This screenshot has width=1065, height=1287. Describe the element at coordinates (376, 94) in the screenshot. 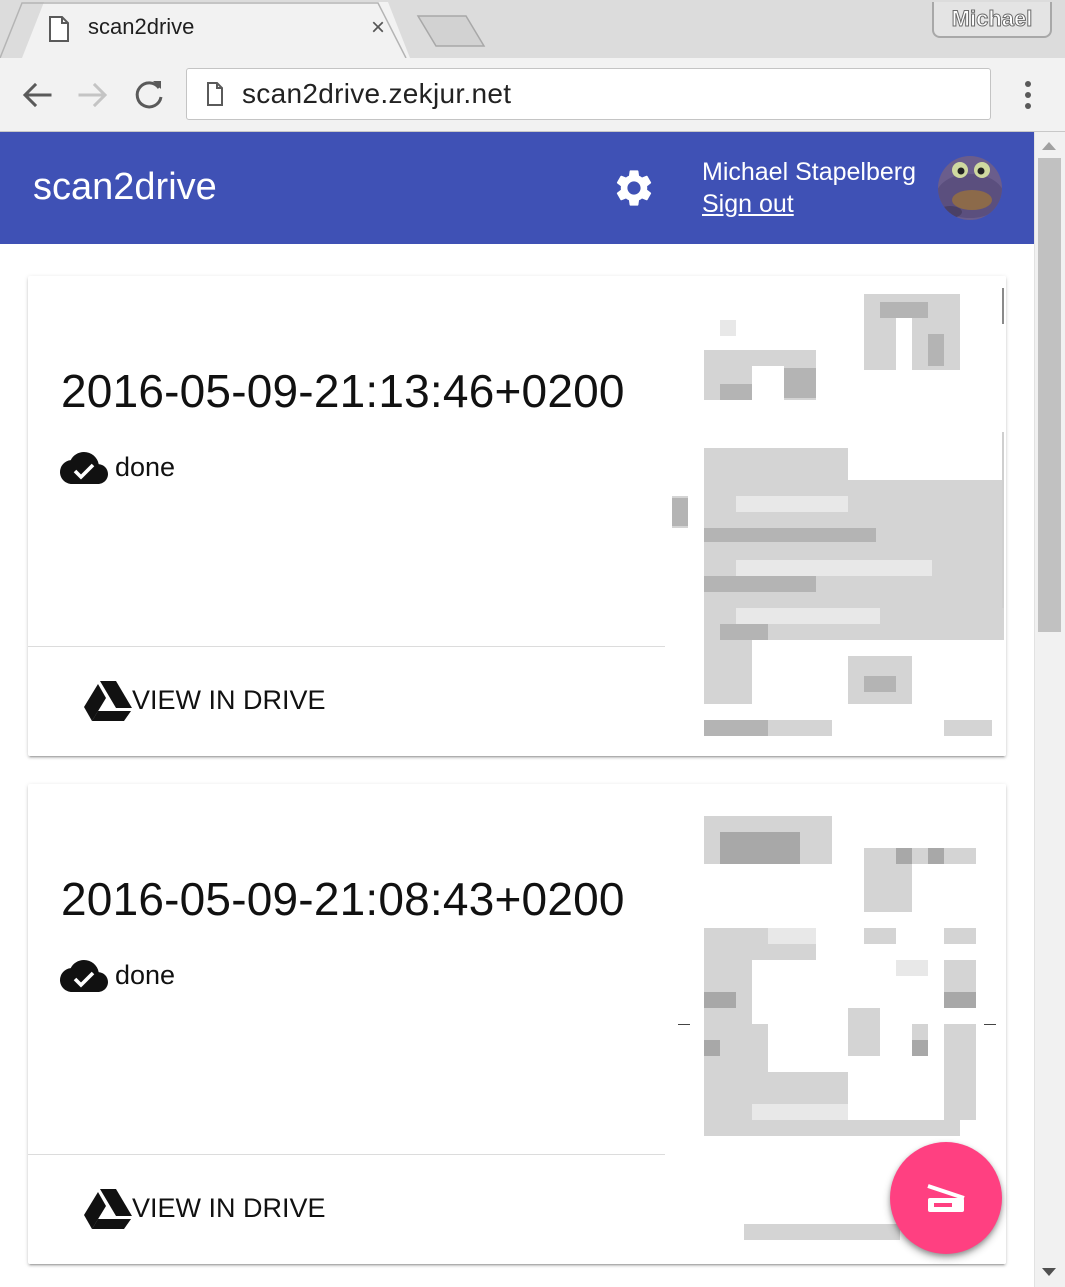

I see `address-bar-url: scan2drive.zekjur.net` at that location.